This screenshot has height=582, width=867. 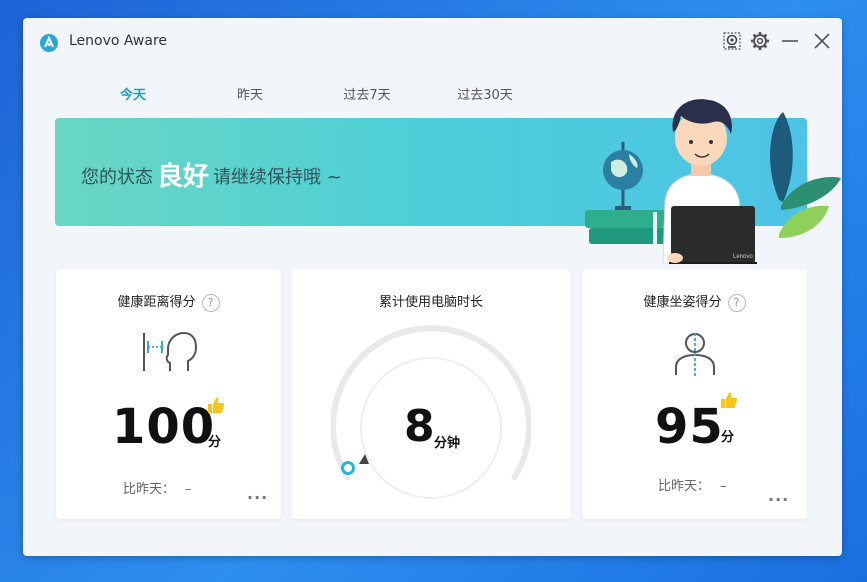 What do you see at coordinates (732, 41) in the screenshot?
I see `camera-icon` at bounding box center [732, 41].